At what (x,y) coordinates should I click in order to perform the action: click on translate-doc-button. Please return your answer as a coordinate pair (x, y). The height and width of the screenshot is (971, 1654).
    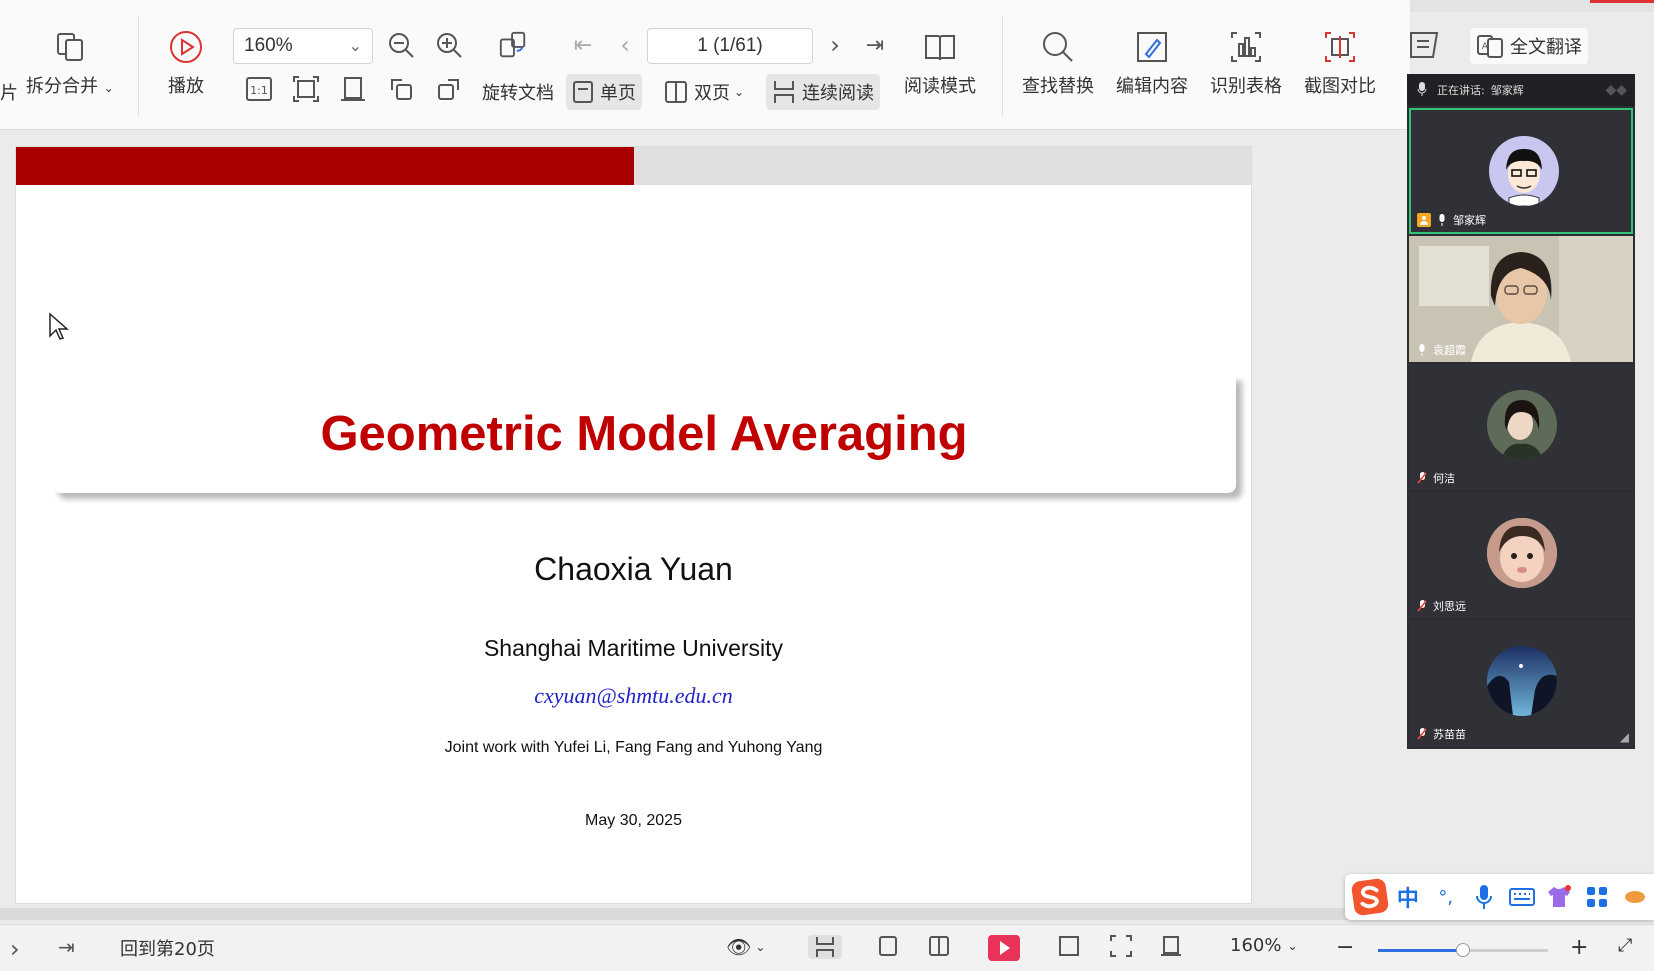
    Looking at the image, I should click on (1425, 45).